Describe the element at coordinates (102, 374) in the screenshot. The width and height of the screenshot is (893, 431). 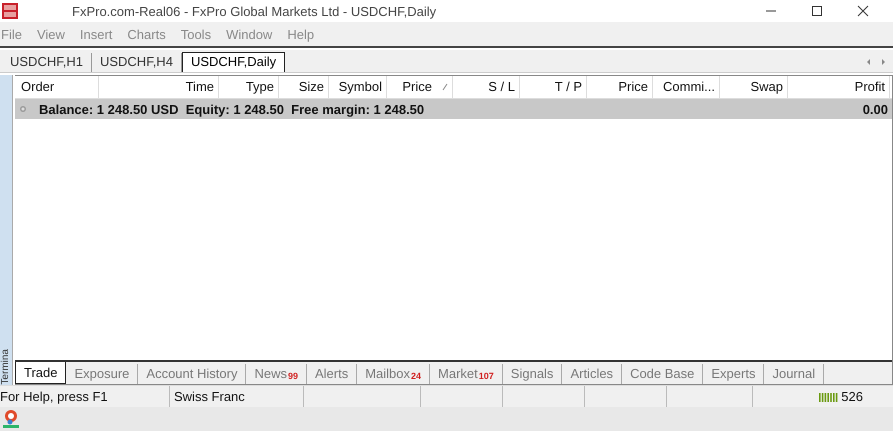
I see `terminal-tab: Exposure` at that location.